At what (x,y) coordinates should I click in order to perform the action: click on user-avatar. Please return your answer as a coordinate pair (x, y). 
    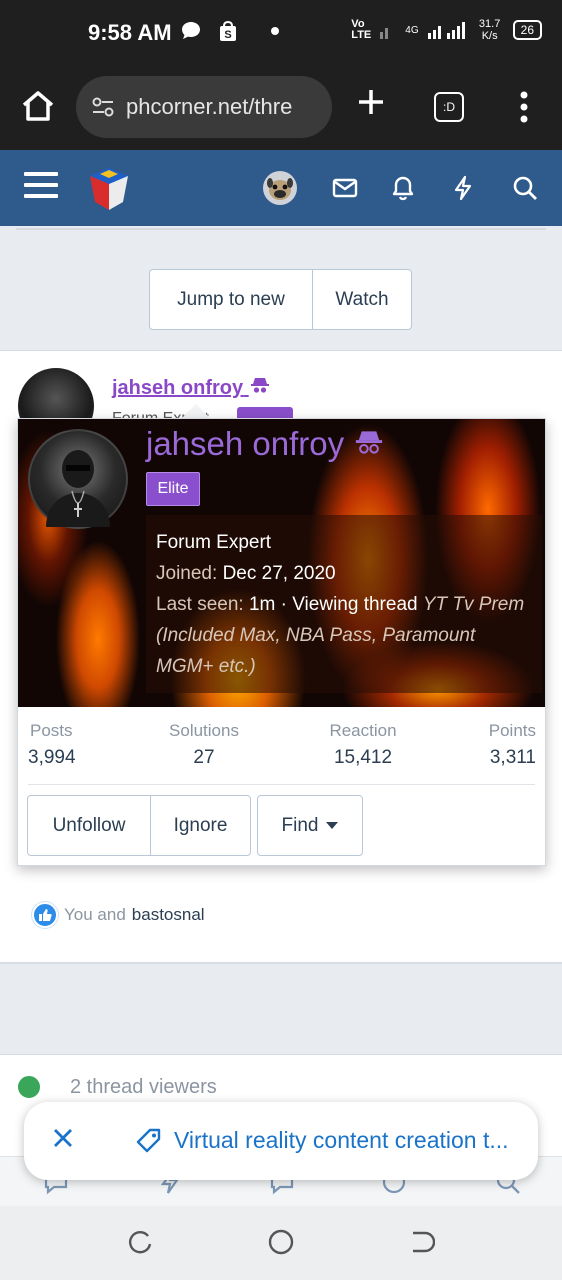
    Looking at the image, I should click on (280, 190).